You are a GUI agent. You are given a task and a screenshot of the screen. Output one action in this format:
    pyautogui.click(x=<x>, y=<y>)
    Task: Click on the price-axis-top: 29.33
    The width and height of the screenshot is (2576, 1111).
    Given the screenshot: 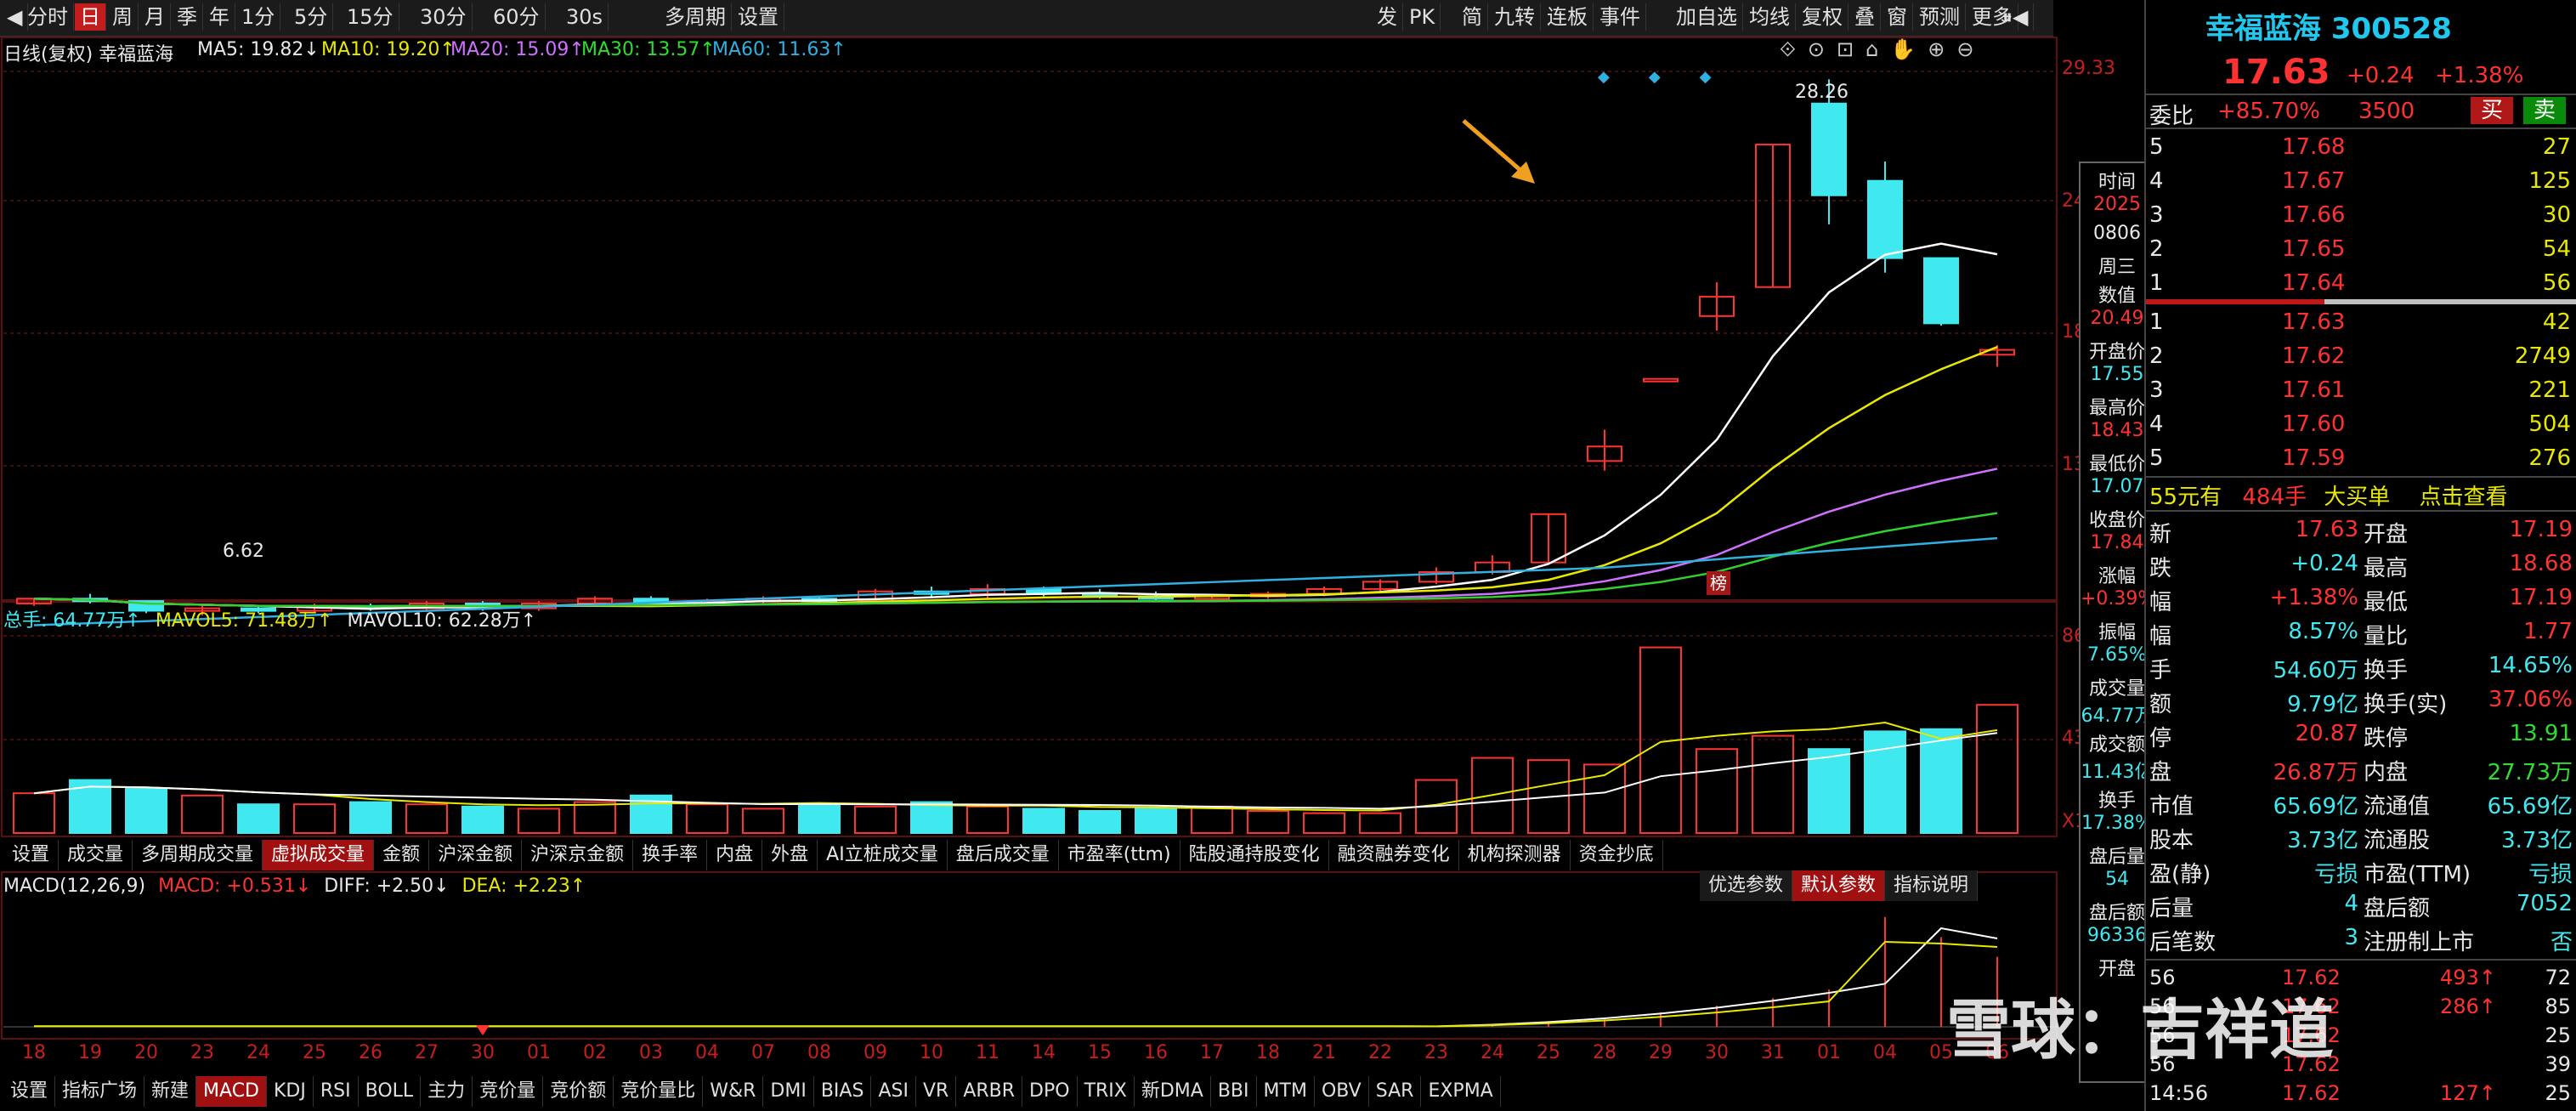 What is the action you would take?
    pyautogui.click(x=2088, y=68)
    